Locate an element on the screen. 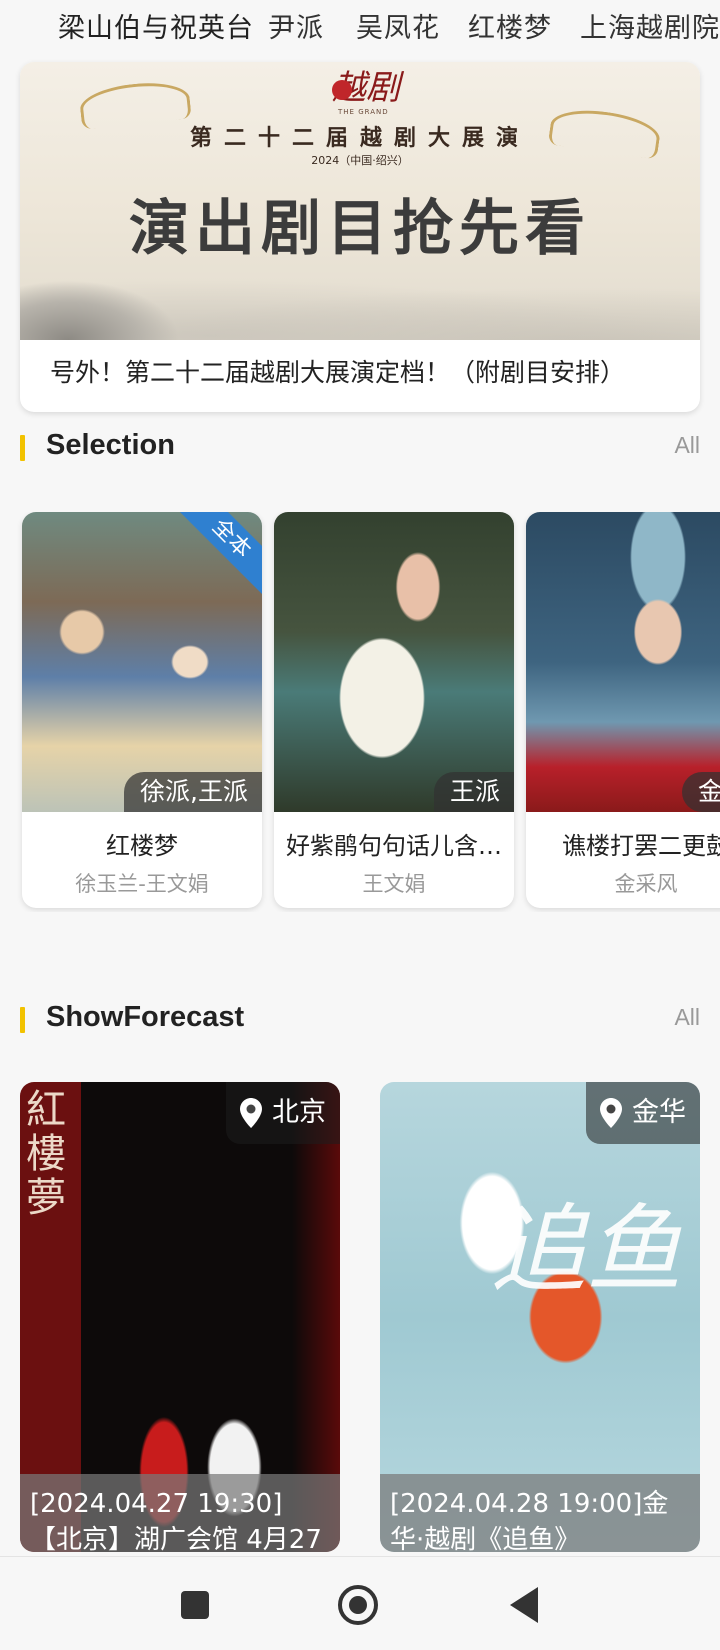 This screenshot has height=1650, width=720. banner-caption: 号外！第二十二届越剧大展演定档！（附剧目安排） is located at coordinates (370, 376).